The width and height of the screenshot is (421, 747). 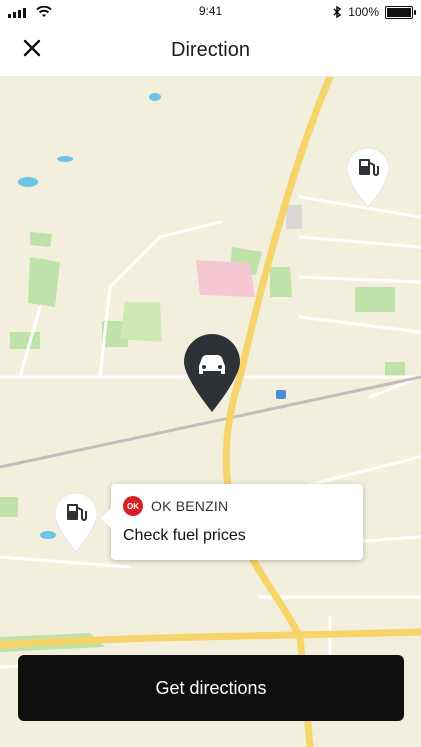 I want to click on bluetooth-icon, so click(x=337, y=12).